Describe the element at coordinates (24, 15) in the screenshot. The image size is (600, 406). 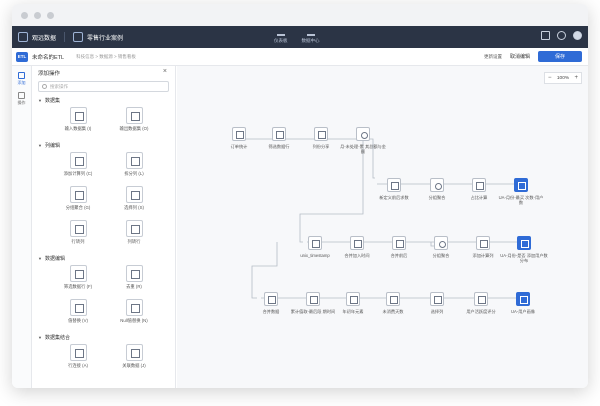
I see `window-close-dot` at that location.